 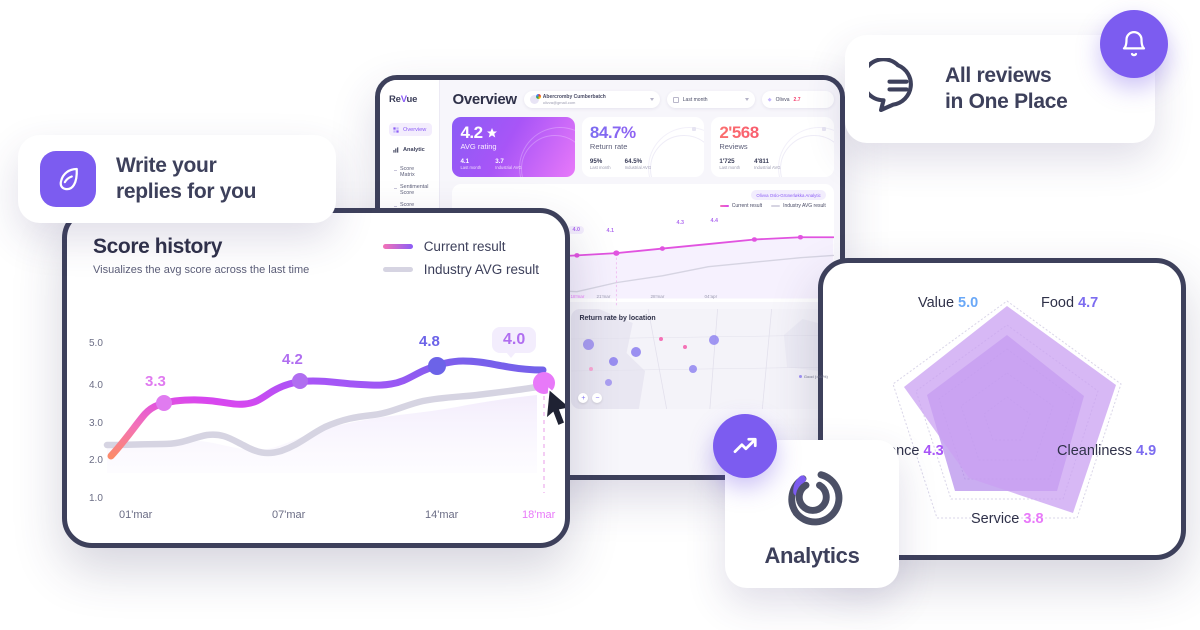 What do you see at coordinates (610, 231) in the screenshot?
I see `point-label: 4.1` at bounding box center [610, 231].